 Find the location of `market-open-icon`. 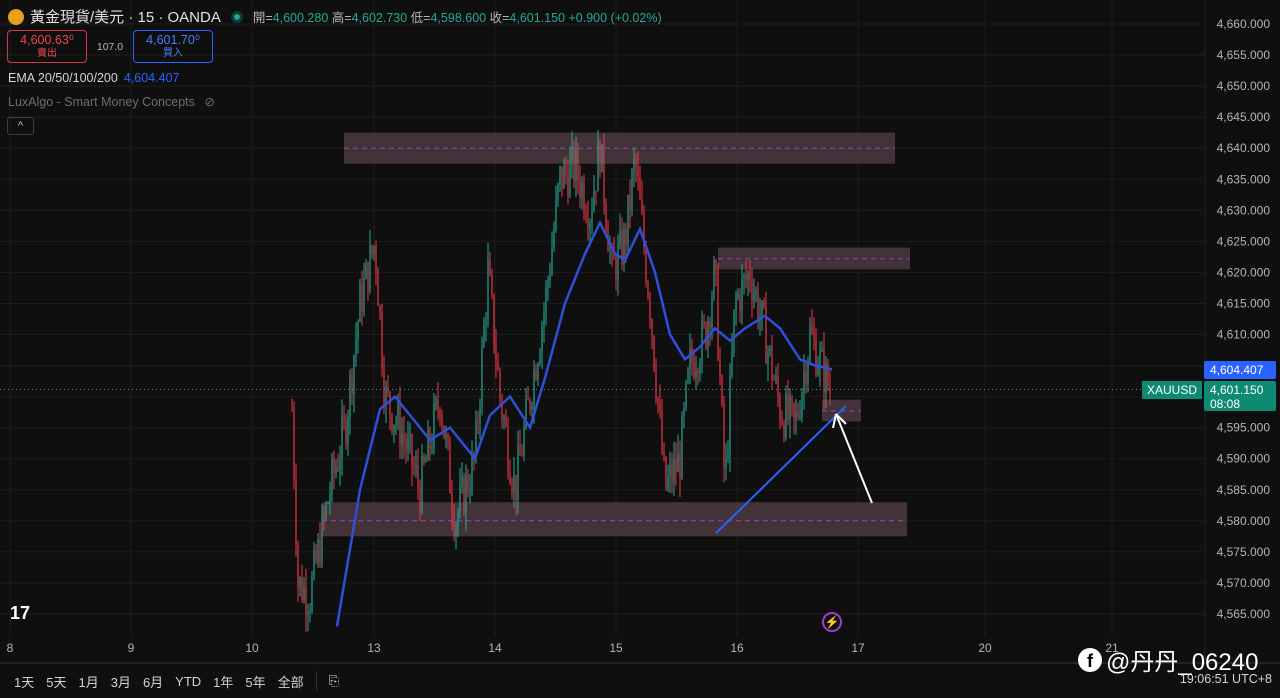

market-open-icon is located at coordinates (236, 16).